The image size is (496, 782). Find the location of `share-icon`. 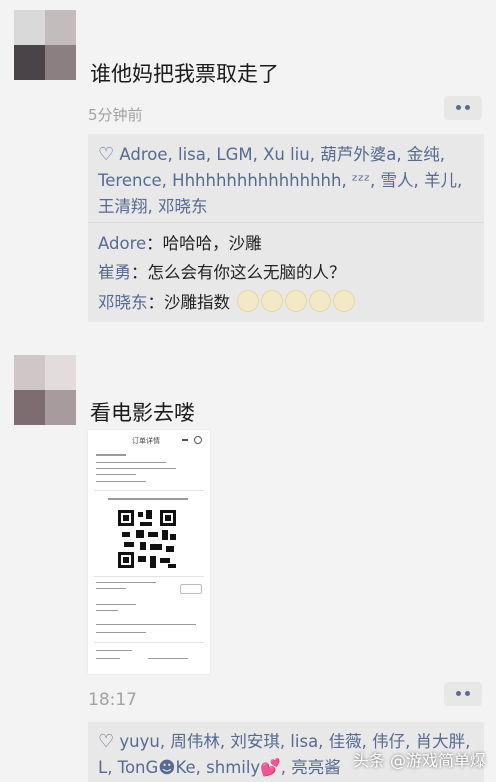

share-icon is located at coordinates (185, 440).